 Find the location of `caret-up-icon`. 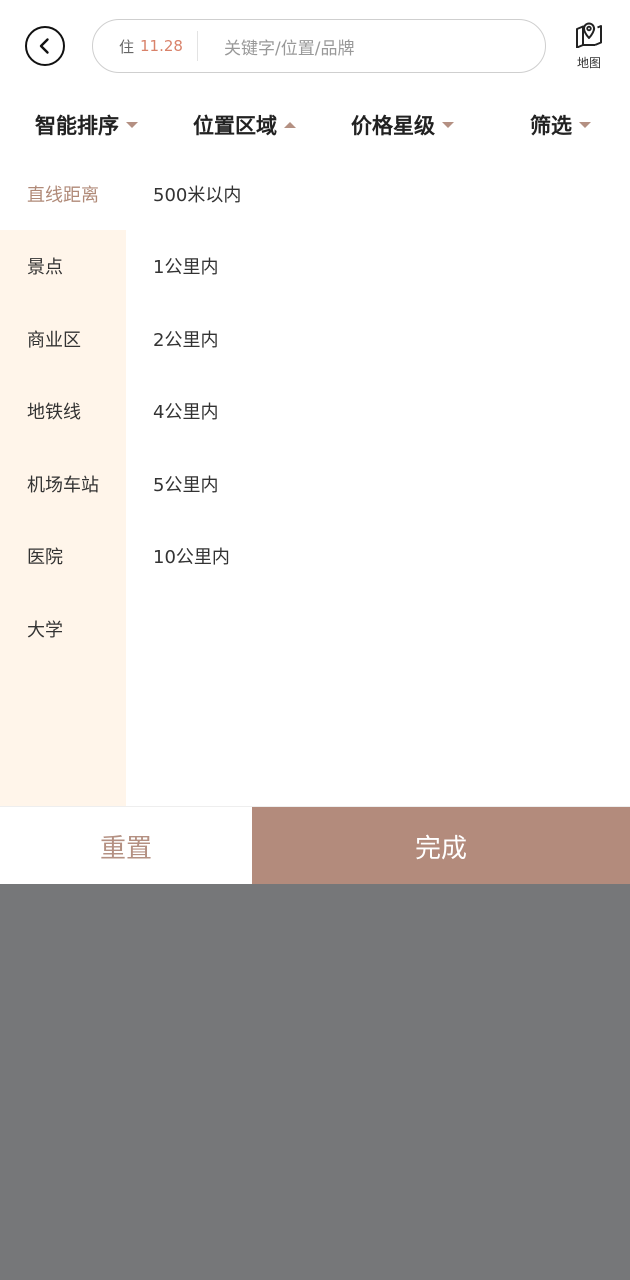

caret-up-icon is located at coordinates (290, 125).